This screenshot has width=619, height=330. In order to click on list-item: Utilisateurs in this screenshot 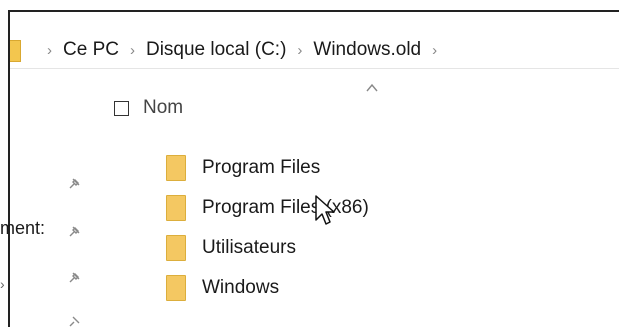, I will do `click(267, 248)`.